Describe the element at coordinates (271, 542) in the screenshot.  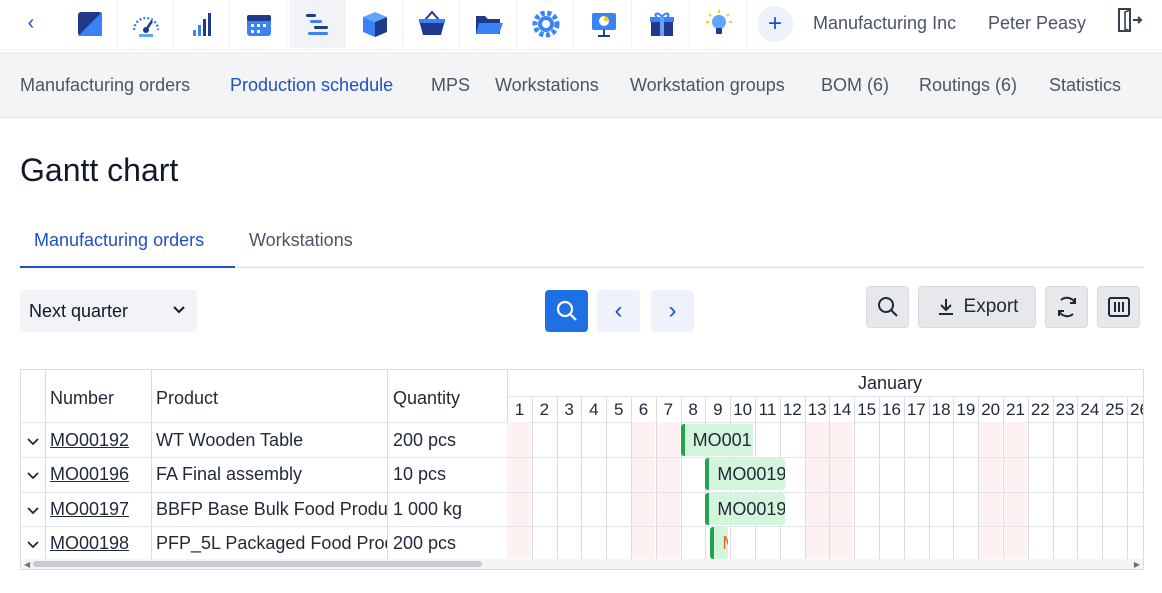
I see `product-cell: PFP_5L Packaged Food Product 5L` at that location.